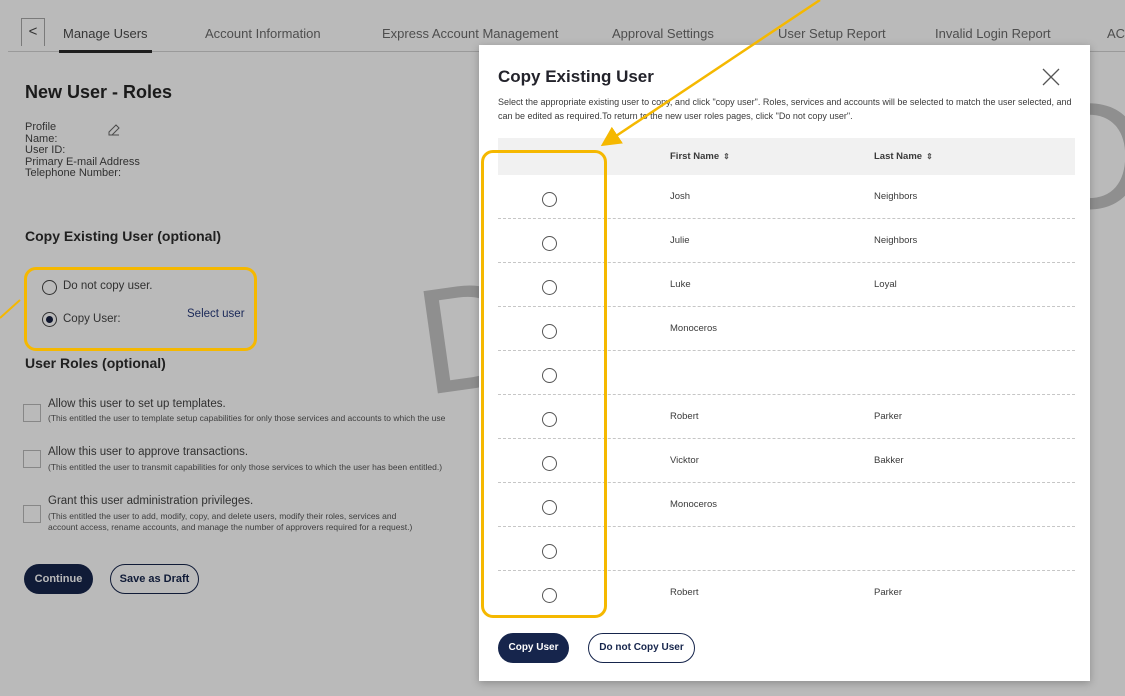 Image resolution: width=1125 pixels, height=696 pixels. I want to click on last-name-header: Last Name ⇕, so click(903, 156).